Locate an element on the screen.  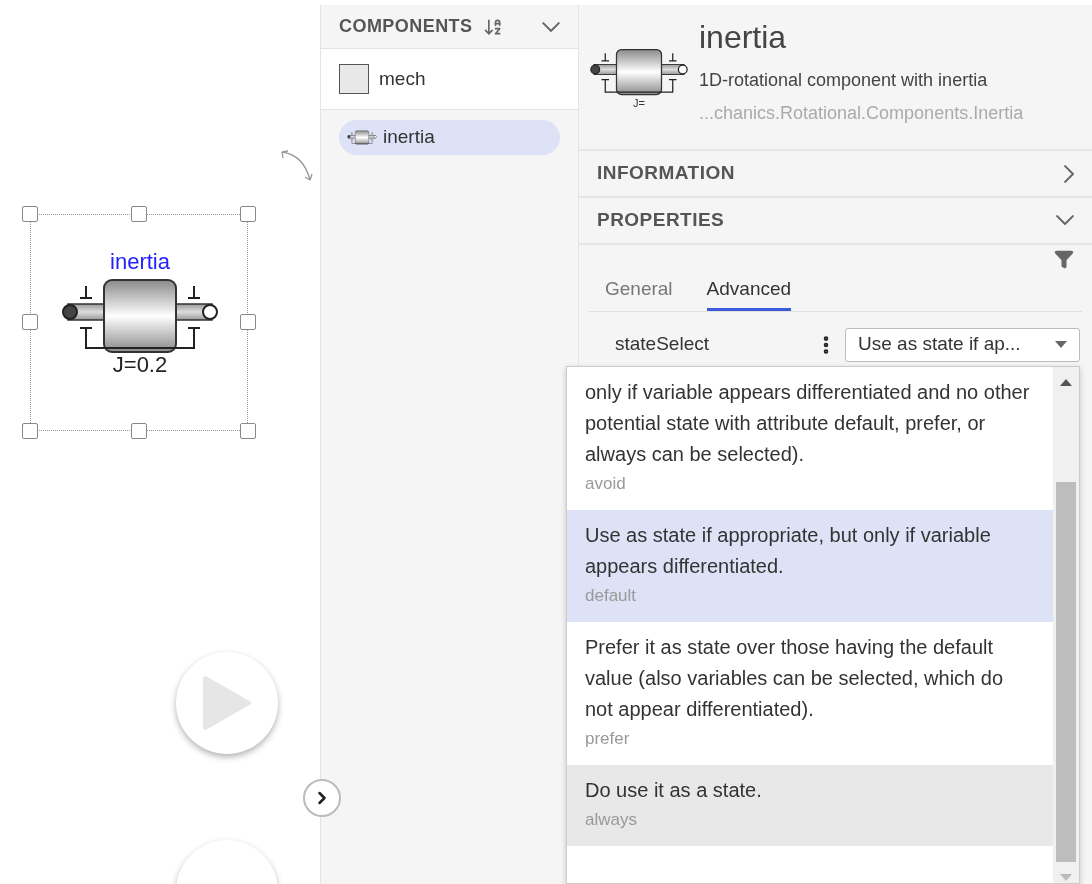
scroll-up-icon is located at coordinates (1066, 382).